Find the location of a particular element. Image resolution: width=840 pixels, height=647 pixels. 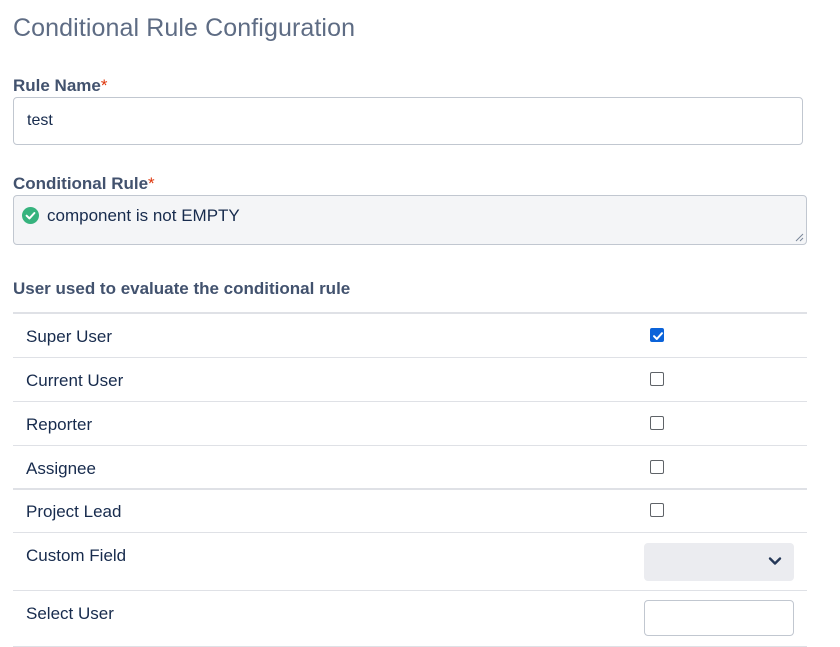

row-label-project-lead: Project Lead is located at coordinates (74, 511).